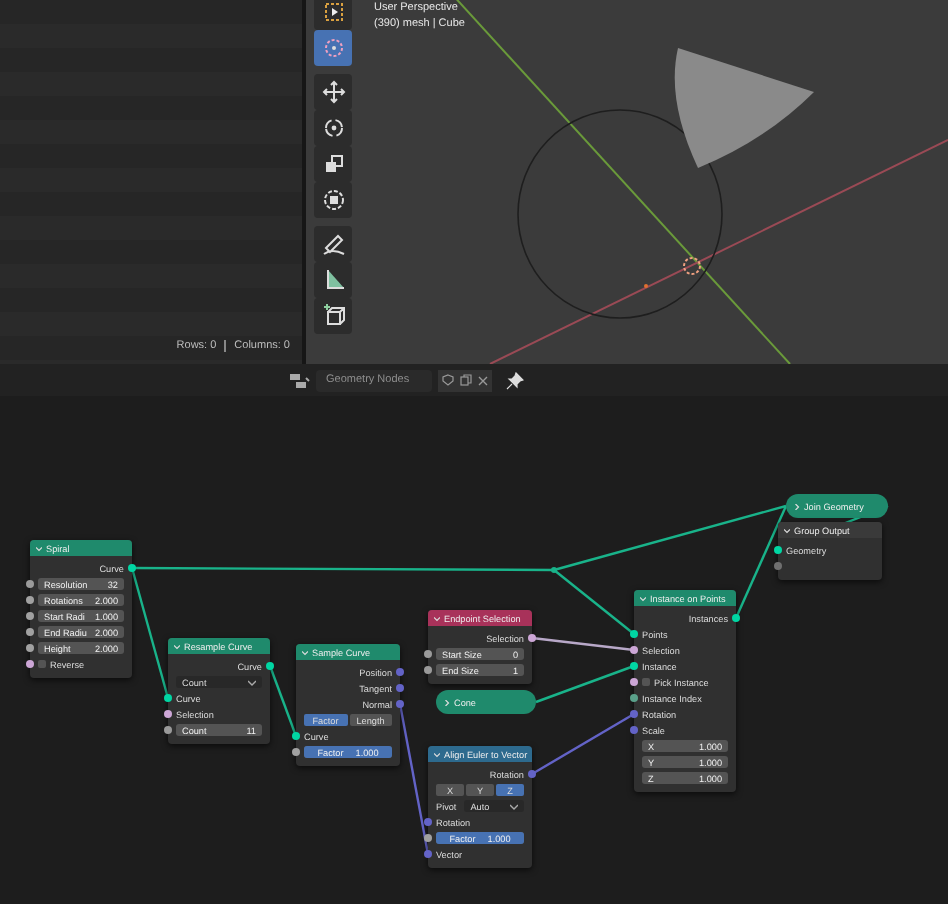 This screenshot has height=904, width=948. Describe the element at coordinates (335, 279) in the screenshot. I see `measure-icon` at that location.